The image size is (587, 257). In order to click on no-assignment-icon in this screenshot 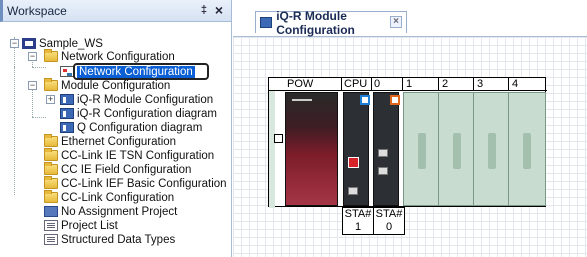, I will do `click(51, 211)`.